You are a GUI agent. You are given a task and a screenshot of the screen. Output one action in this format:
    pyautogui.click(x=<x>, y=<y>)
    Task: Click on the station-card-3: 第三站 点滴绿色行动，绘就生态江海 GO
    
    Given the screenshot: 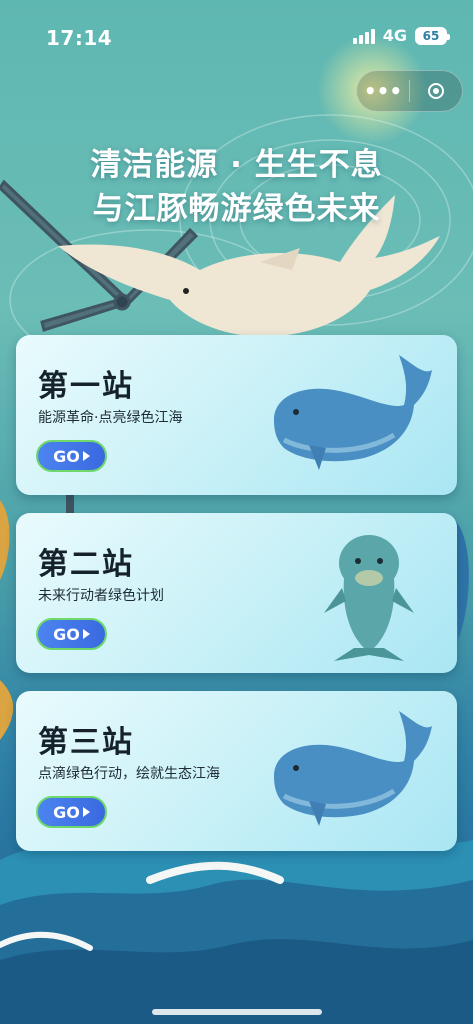 What is the action you would take?
    pyautogui.click(x=236, y=771)
    